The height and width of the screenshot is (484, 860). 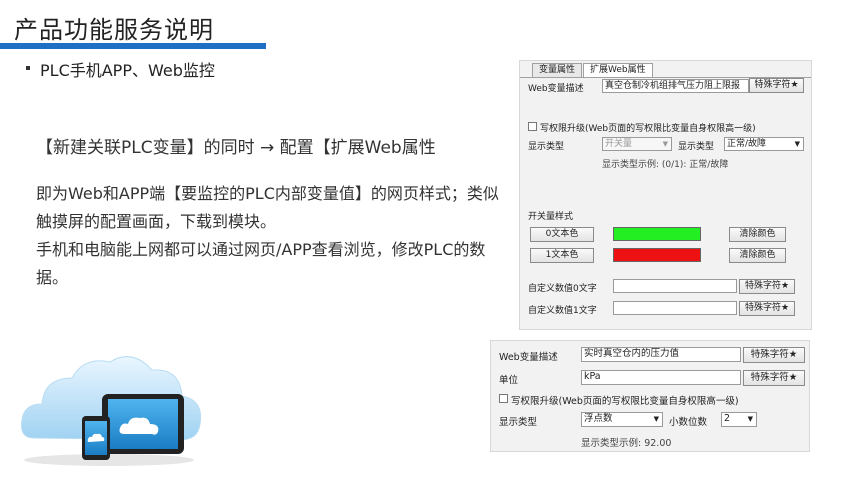 I want to click on display-example-text: 显示类型示例: (0/1): 正常/故障, so click(x=665, y=165).